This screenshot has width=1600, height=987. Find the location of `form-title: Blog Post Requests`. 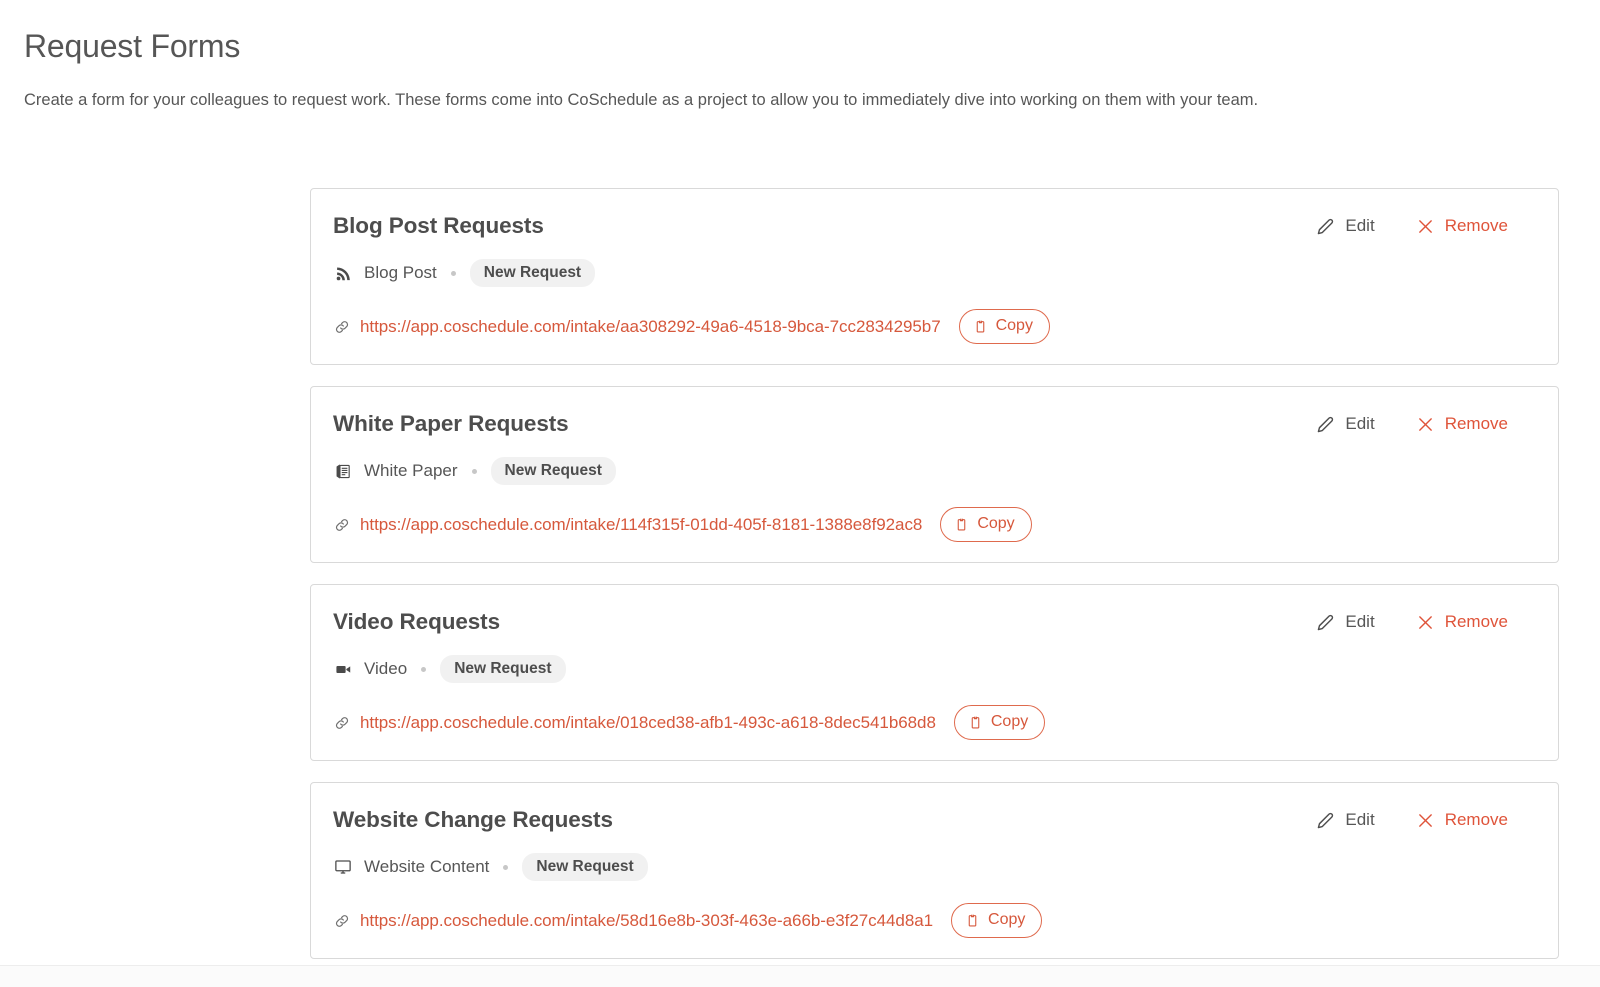

form-title: Blog Post Requests is located at coordinates (438, 225).